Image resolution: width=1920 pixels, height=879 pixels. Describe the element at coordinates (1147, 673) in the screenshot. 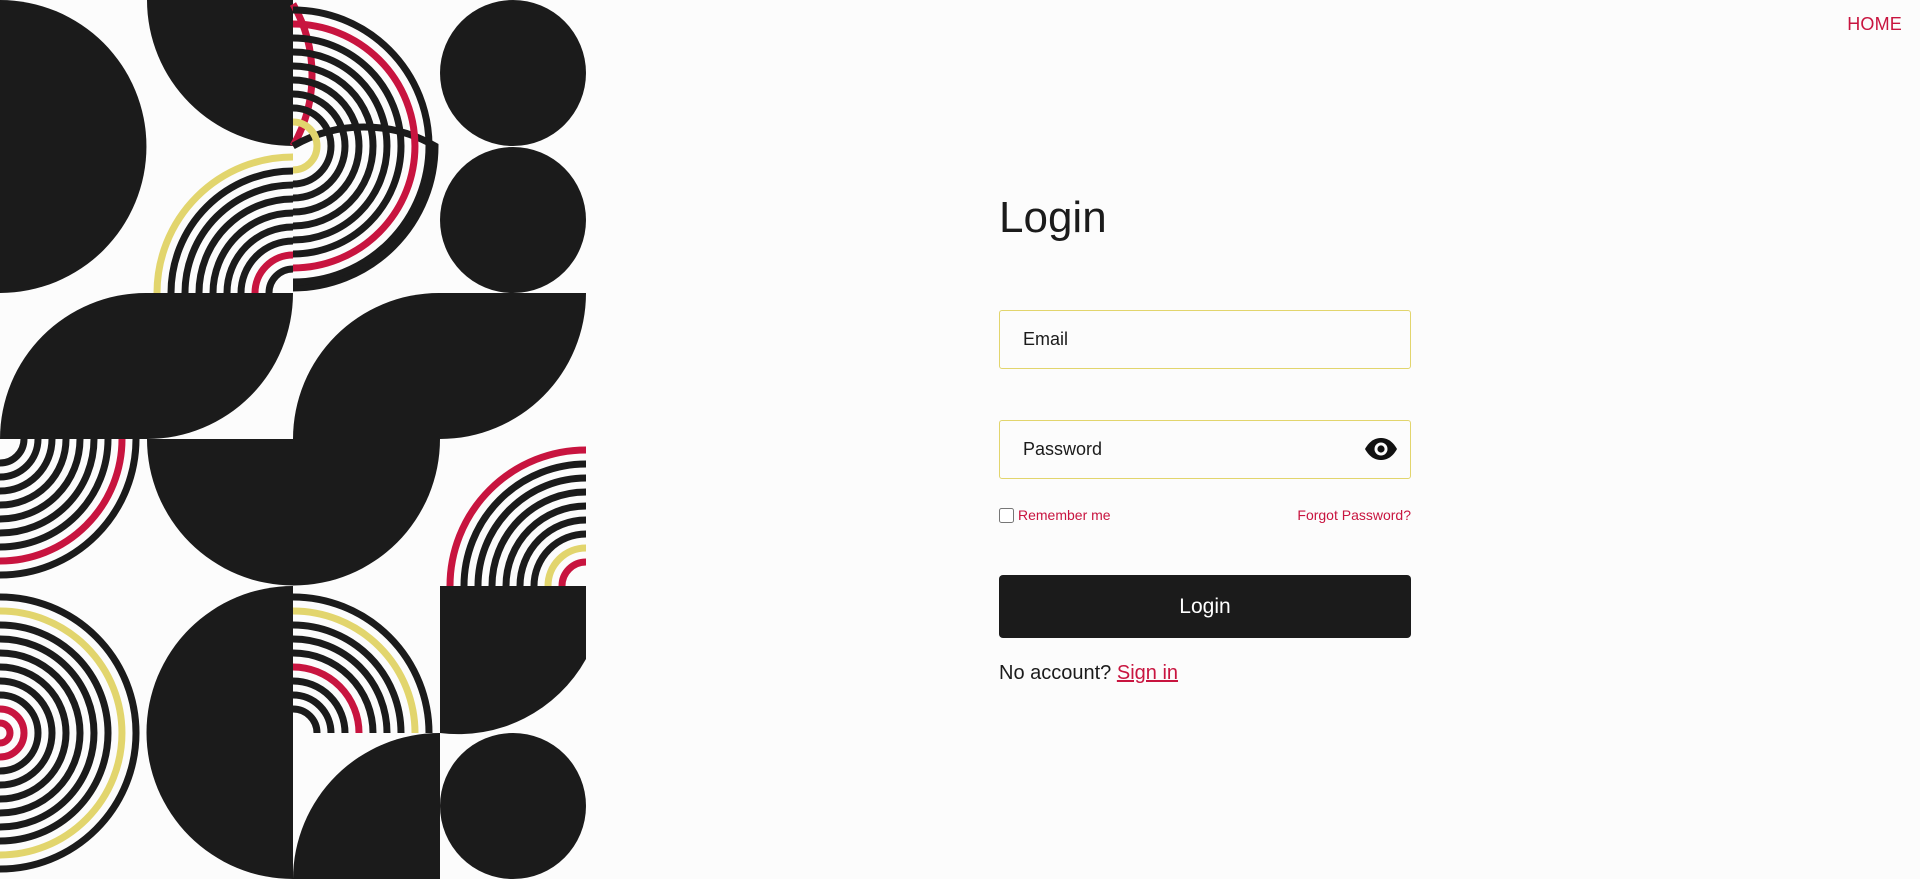

I see `sign-in-link: Sign in` at that location.